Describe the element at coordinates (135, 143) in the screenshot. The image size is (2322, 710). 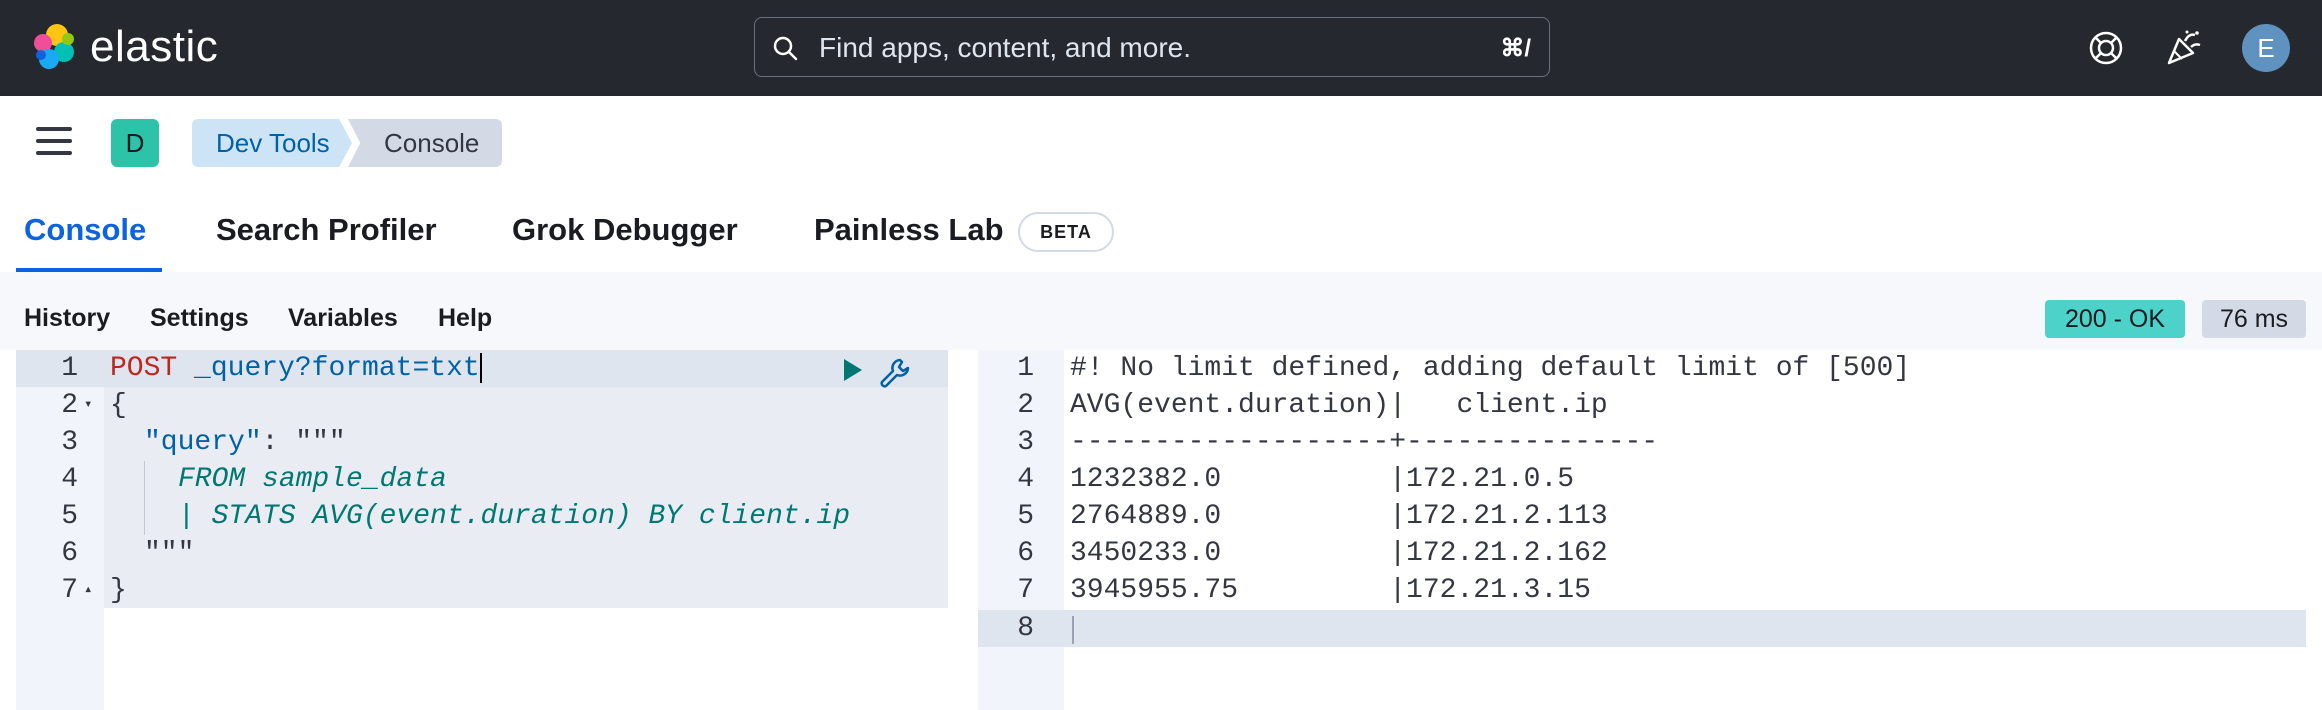
I see `space-avatar: D` at that location.